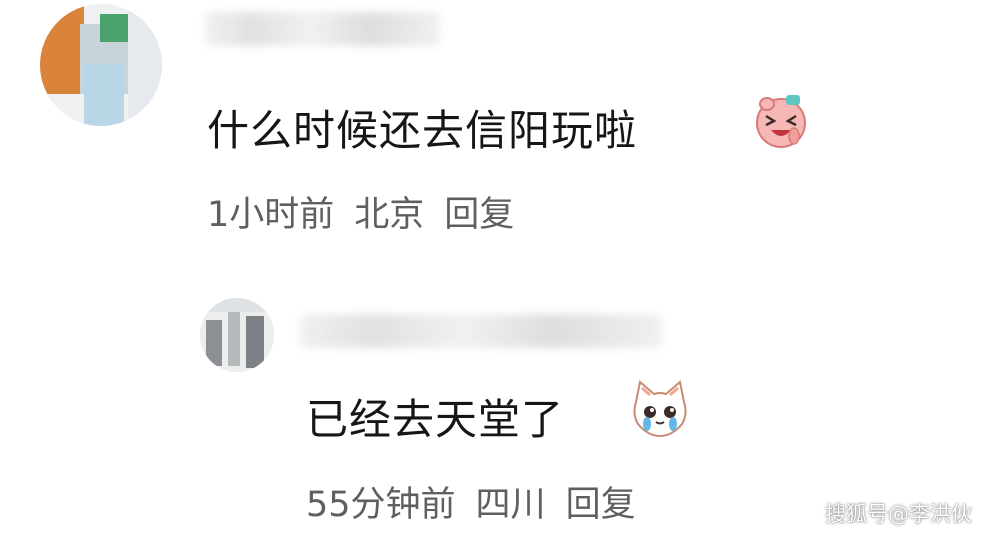 This screenshot has width=994, height=536. Describe the element at coordinates (381, 505) in the screenshot. I see `comment-time: 55分钟前` at that location.